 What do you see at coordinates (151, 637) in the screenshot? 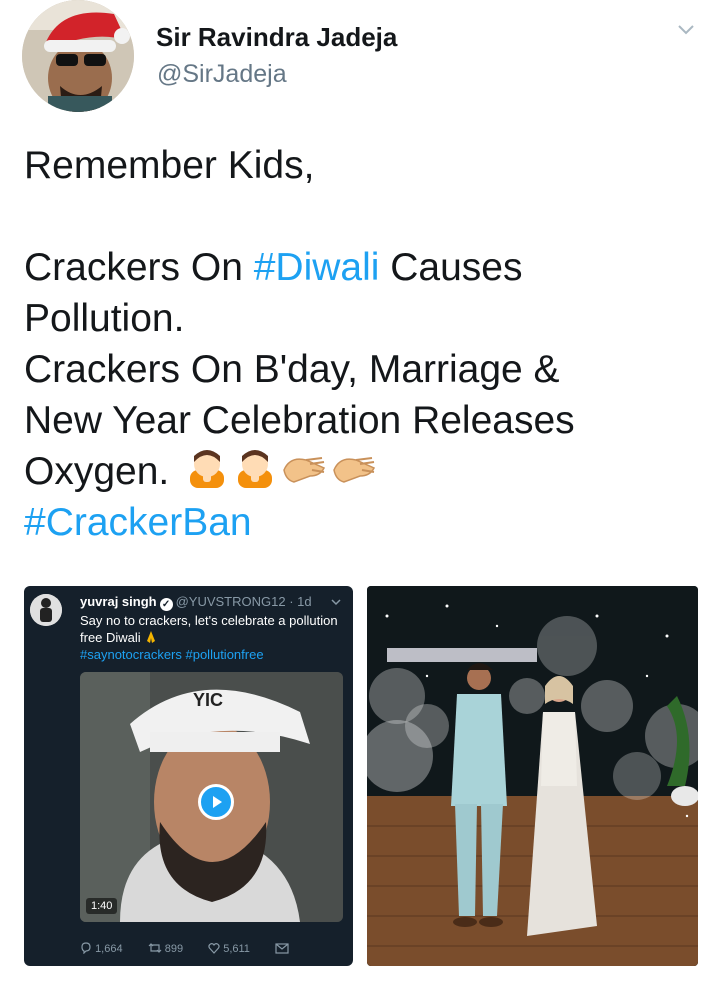
I see `folded-hands-icon` at bounding box center [151, 637].